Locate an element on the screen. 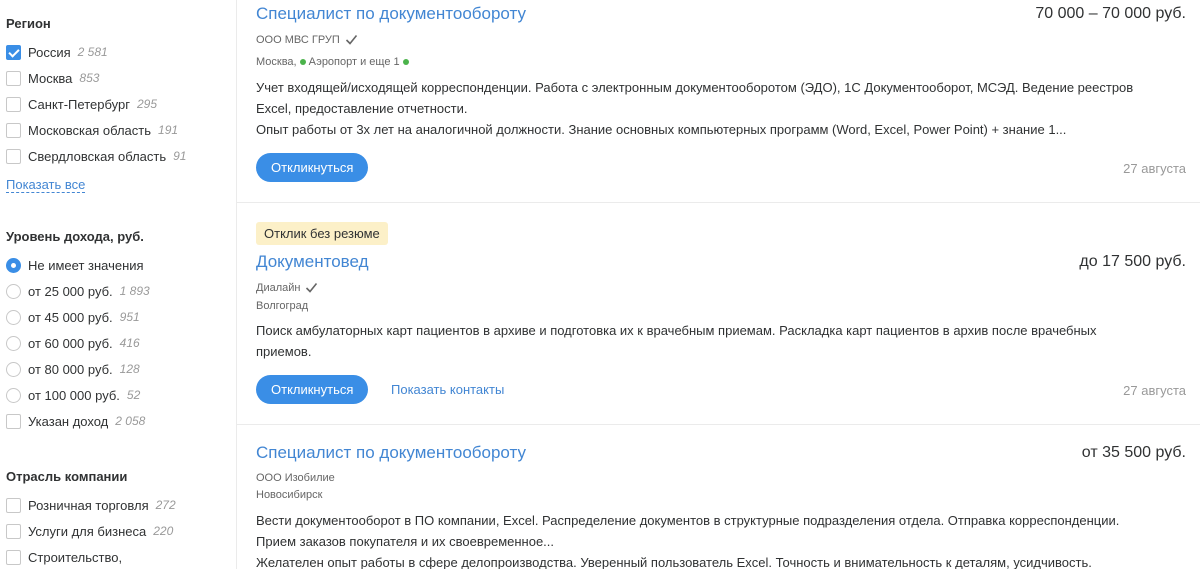  radio-checked-icon is located at coordinates (13, 265).